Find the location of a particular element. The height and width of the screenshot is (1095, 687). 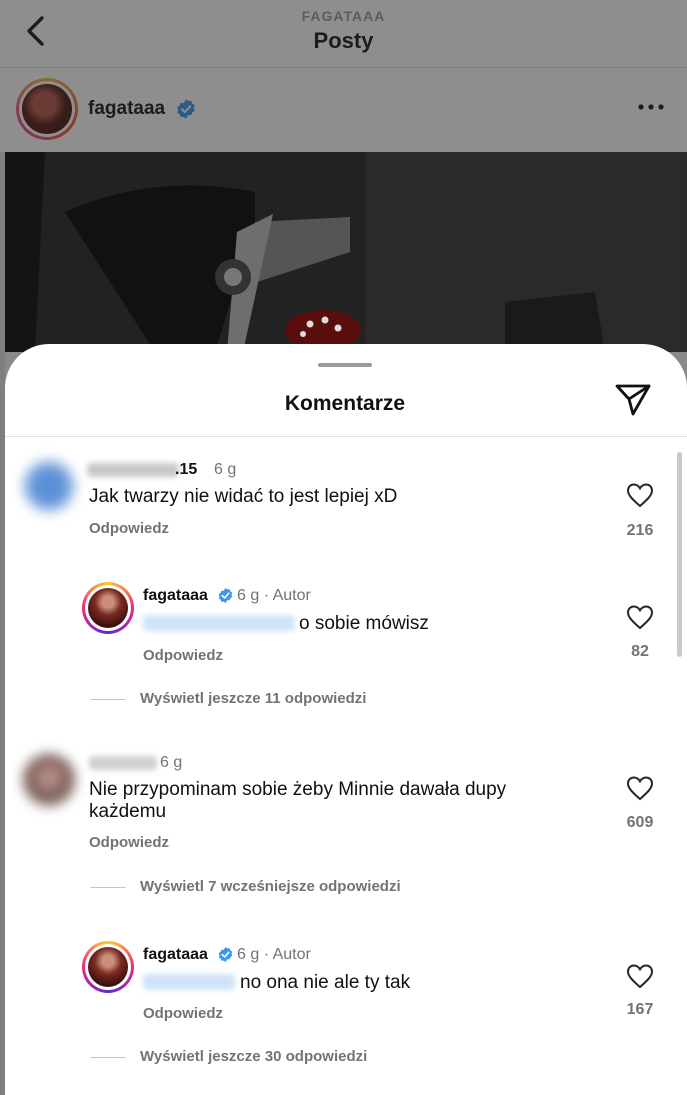

view-replies-link: Wyświetl jeszcze 11 odpowiedzi is located at coordinates (253, 698).